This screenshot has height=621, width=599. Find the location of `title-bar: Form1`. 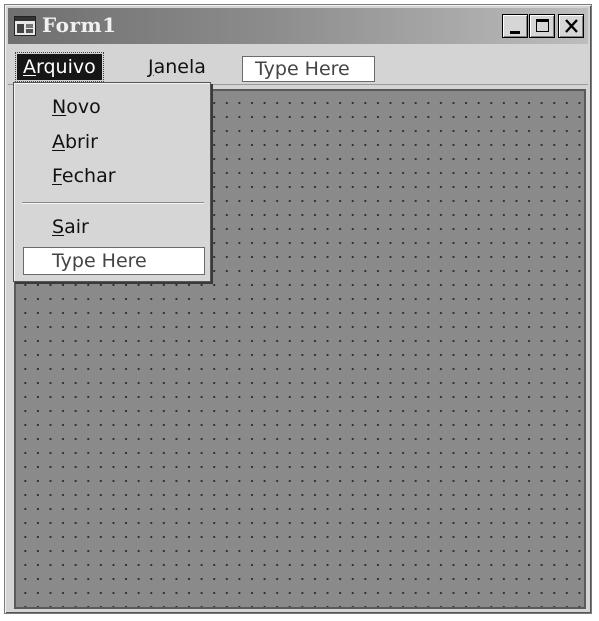

title-bar: Form1 is located at coordinates (298, 26).